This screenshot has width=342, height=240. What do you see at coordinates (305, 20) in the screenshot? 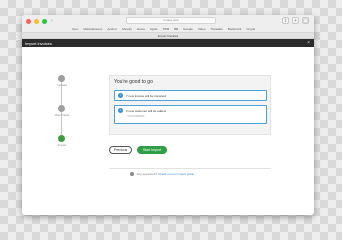
I see `tabs-overview-icon: ▢` at bounding box center [305, 20].